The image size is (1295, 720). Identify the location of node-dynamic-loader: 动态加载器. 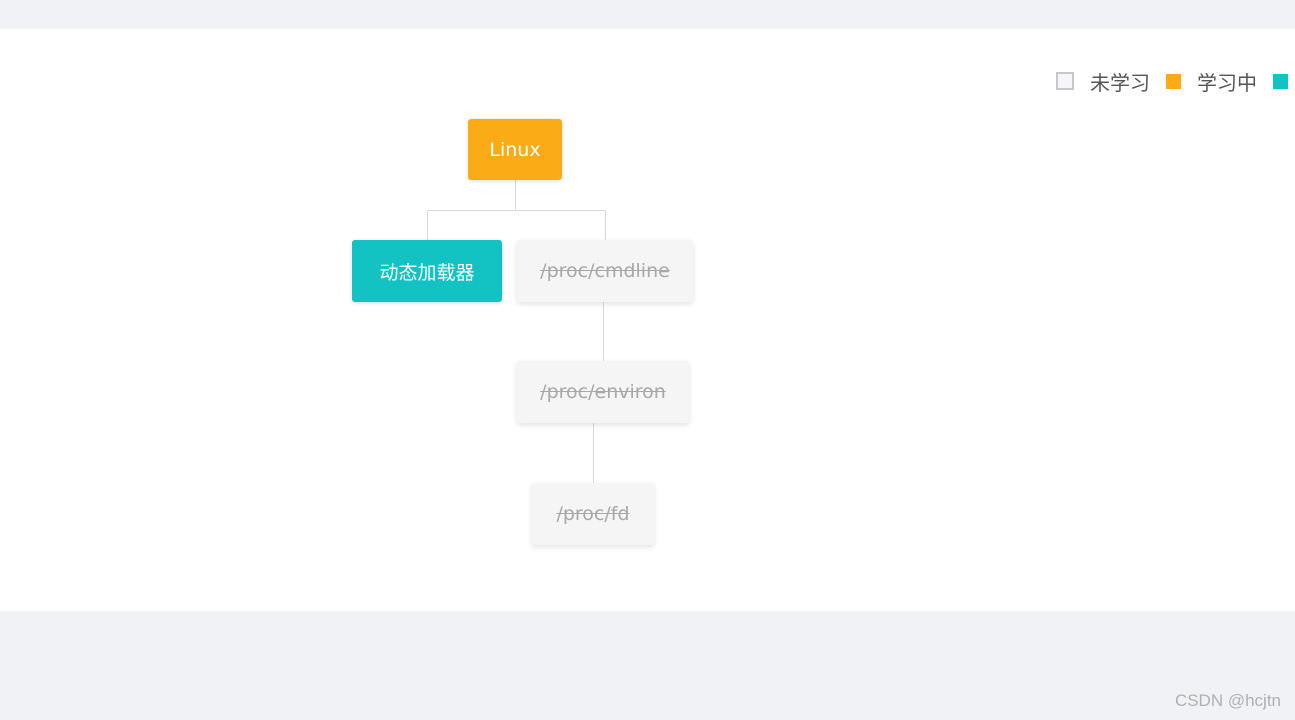
(427, 271).